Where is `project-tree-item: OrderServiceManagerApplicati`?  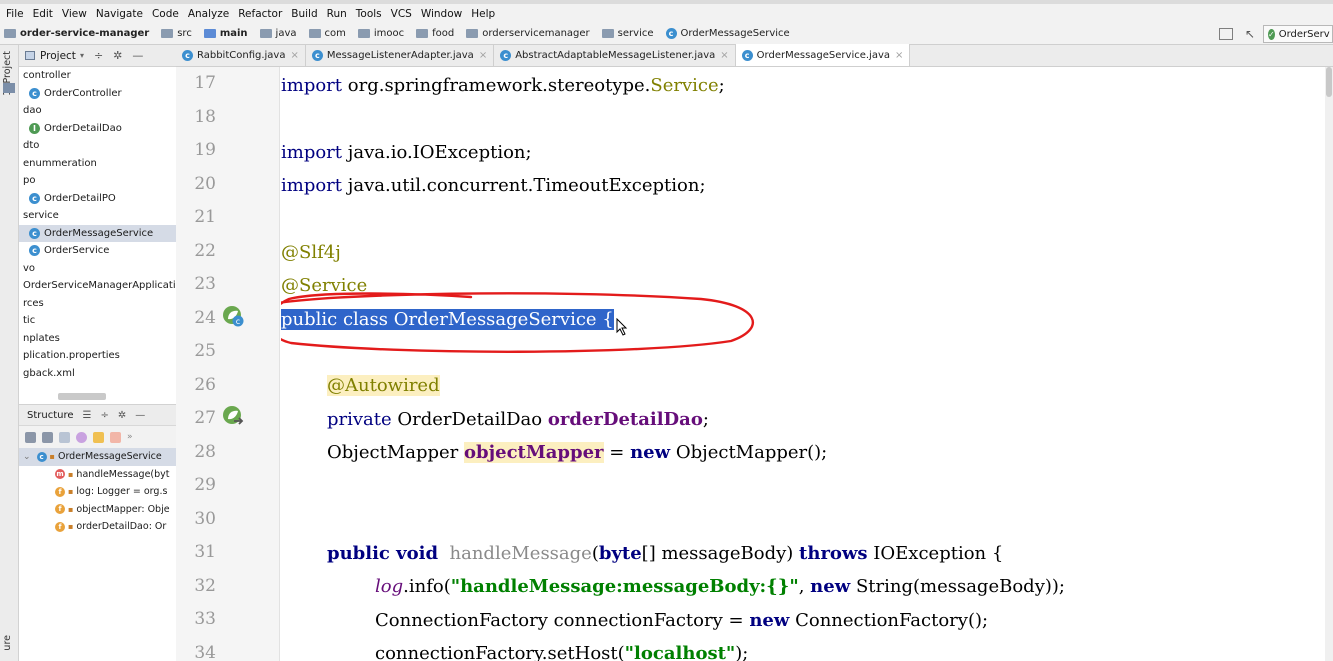 project-tree-item: OrderServiceManagerApplicati is located at coordinates (97, 286).